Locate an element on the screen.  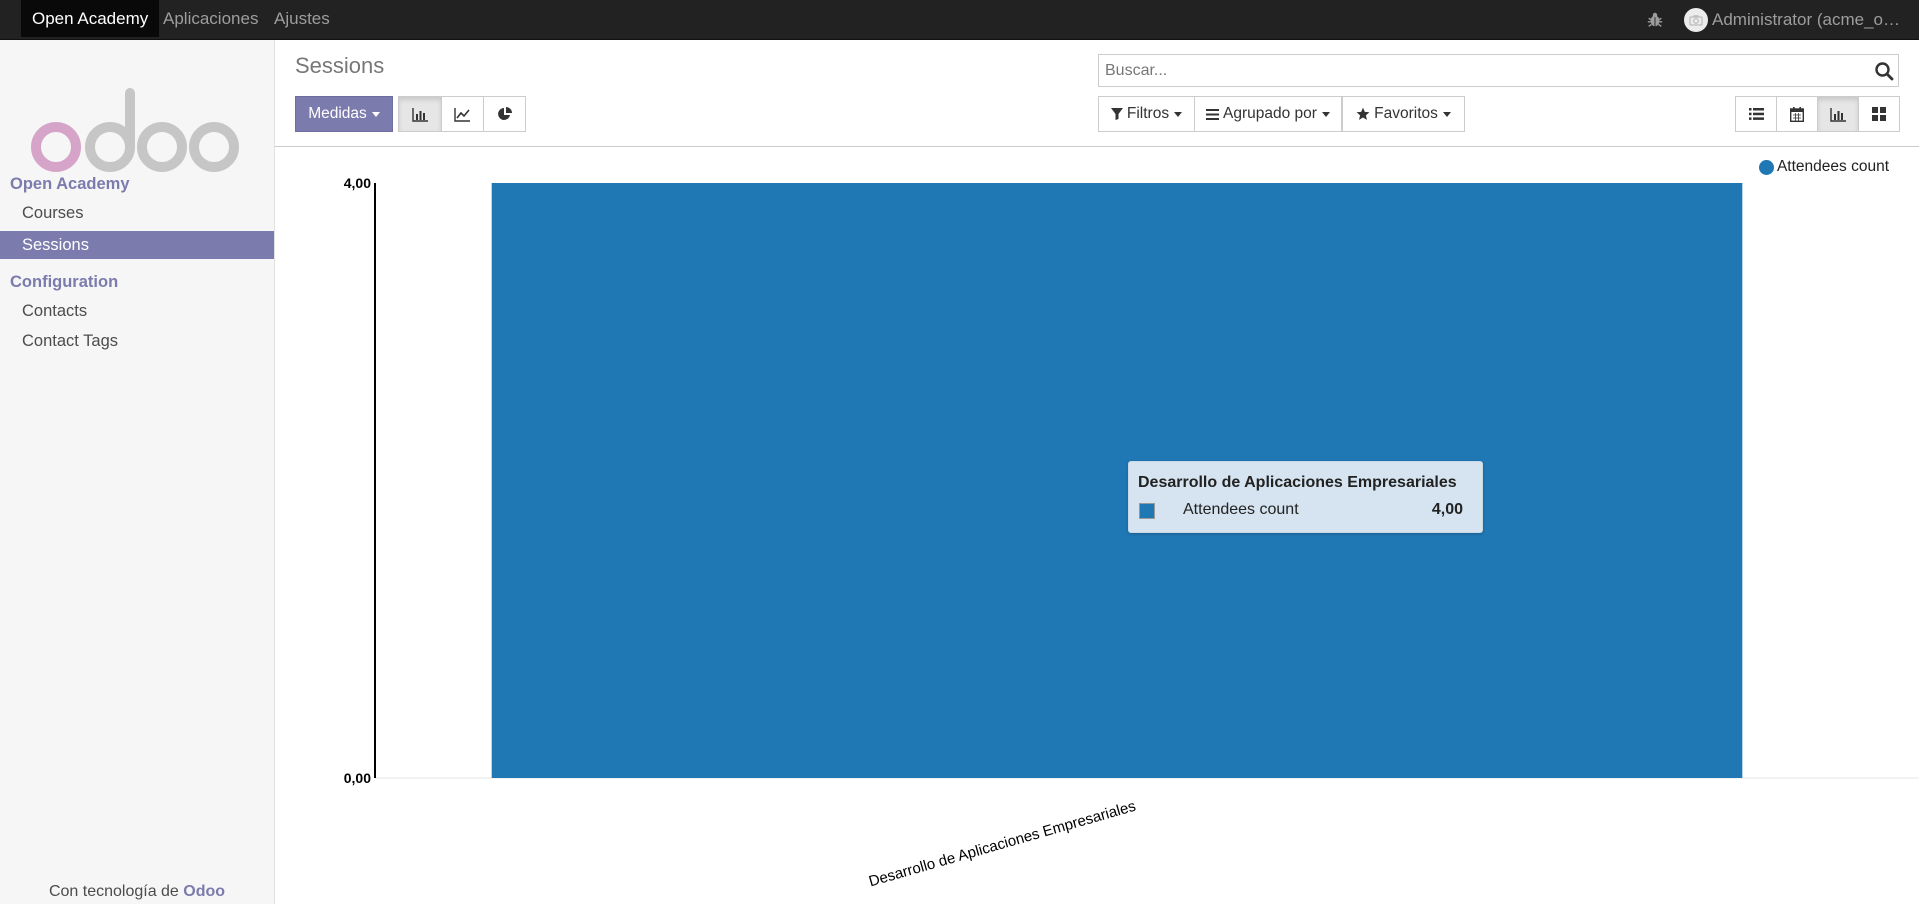
tooltip-swatch is located at coordinates (1147, 511).